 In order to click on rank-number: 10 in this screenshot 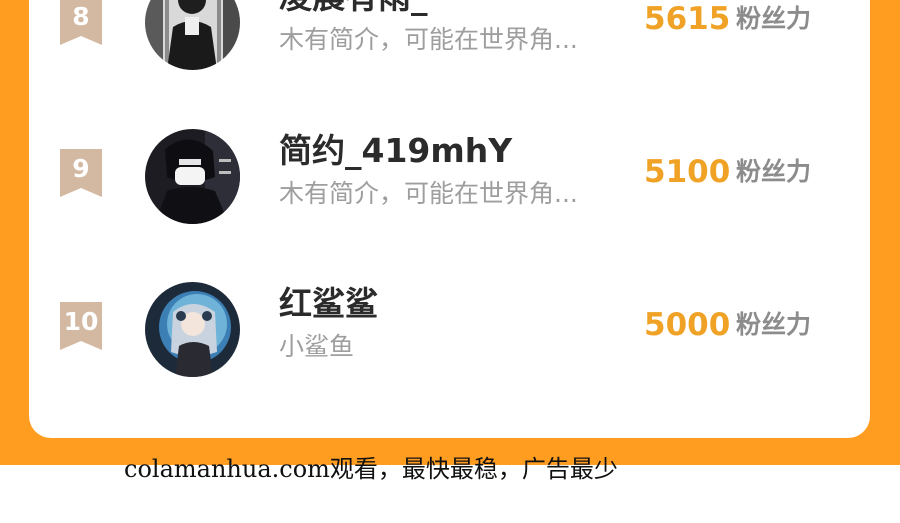, I will do `click(81, 321)`.